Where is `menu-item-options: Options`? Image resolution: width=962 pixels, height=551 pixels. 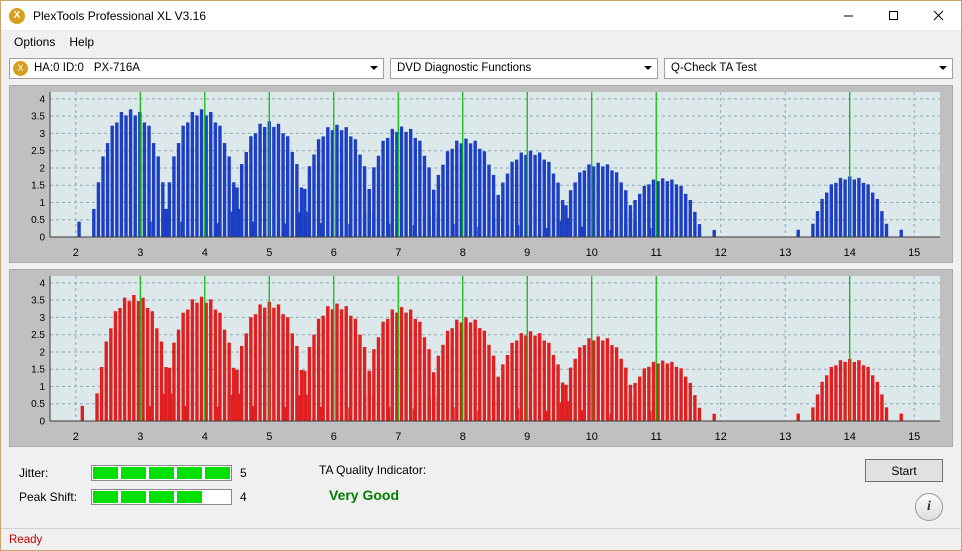
menu-item-options: Options is located at coordinates (34, 42).